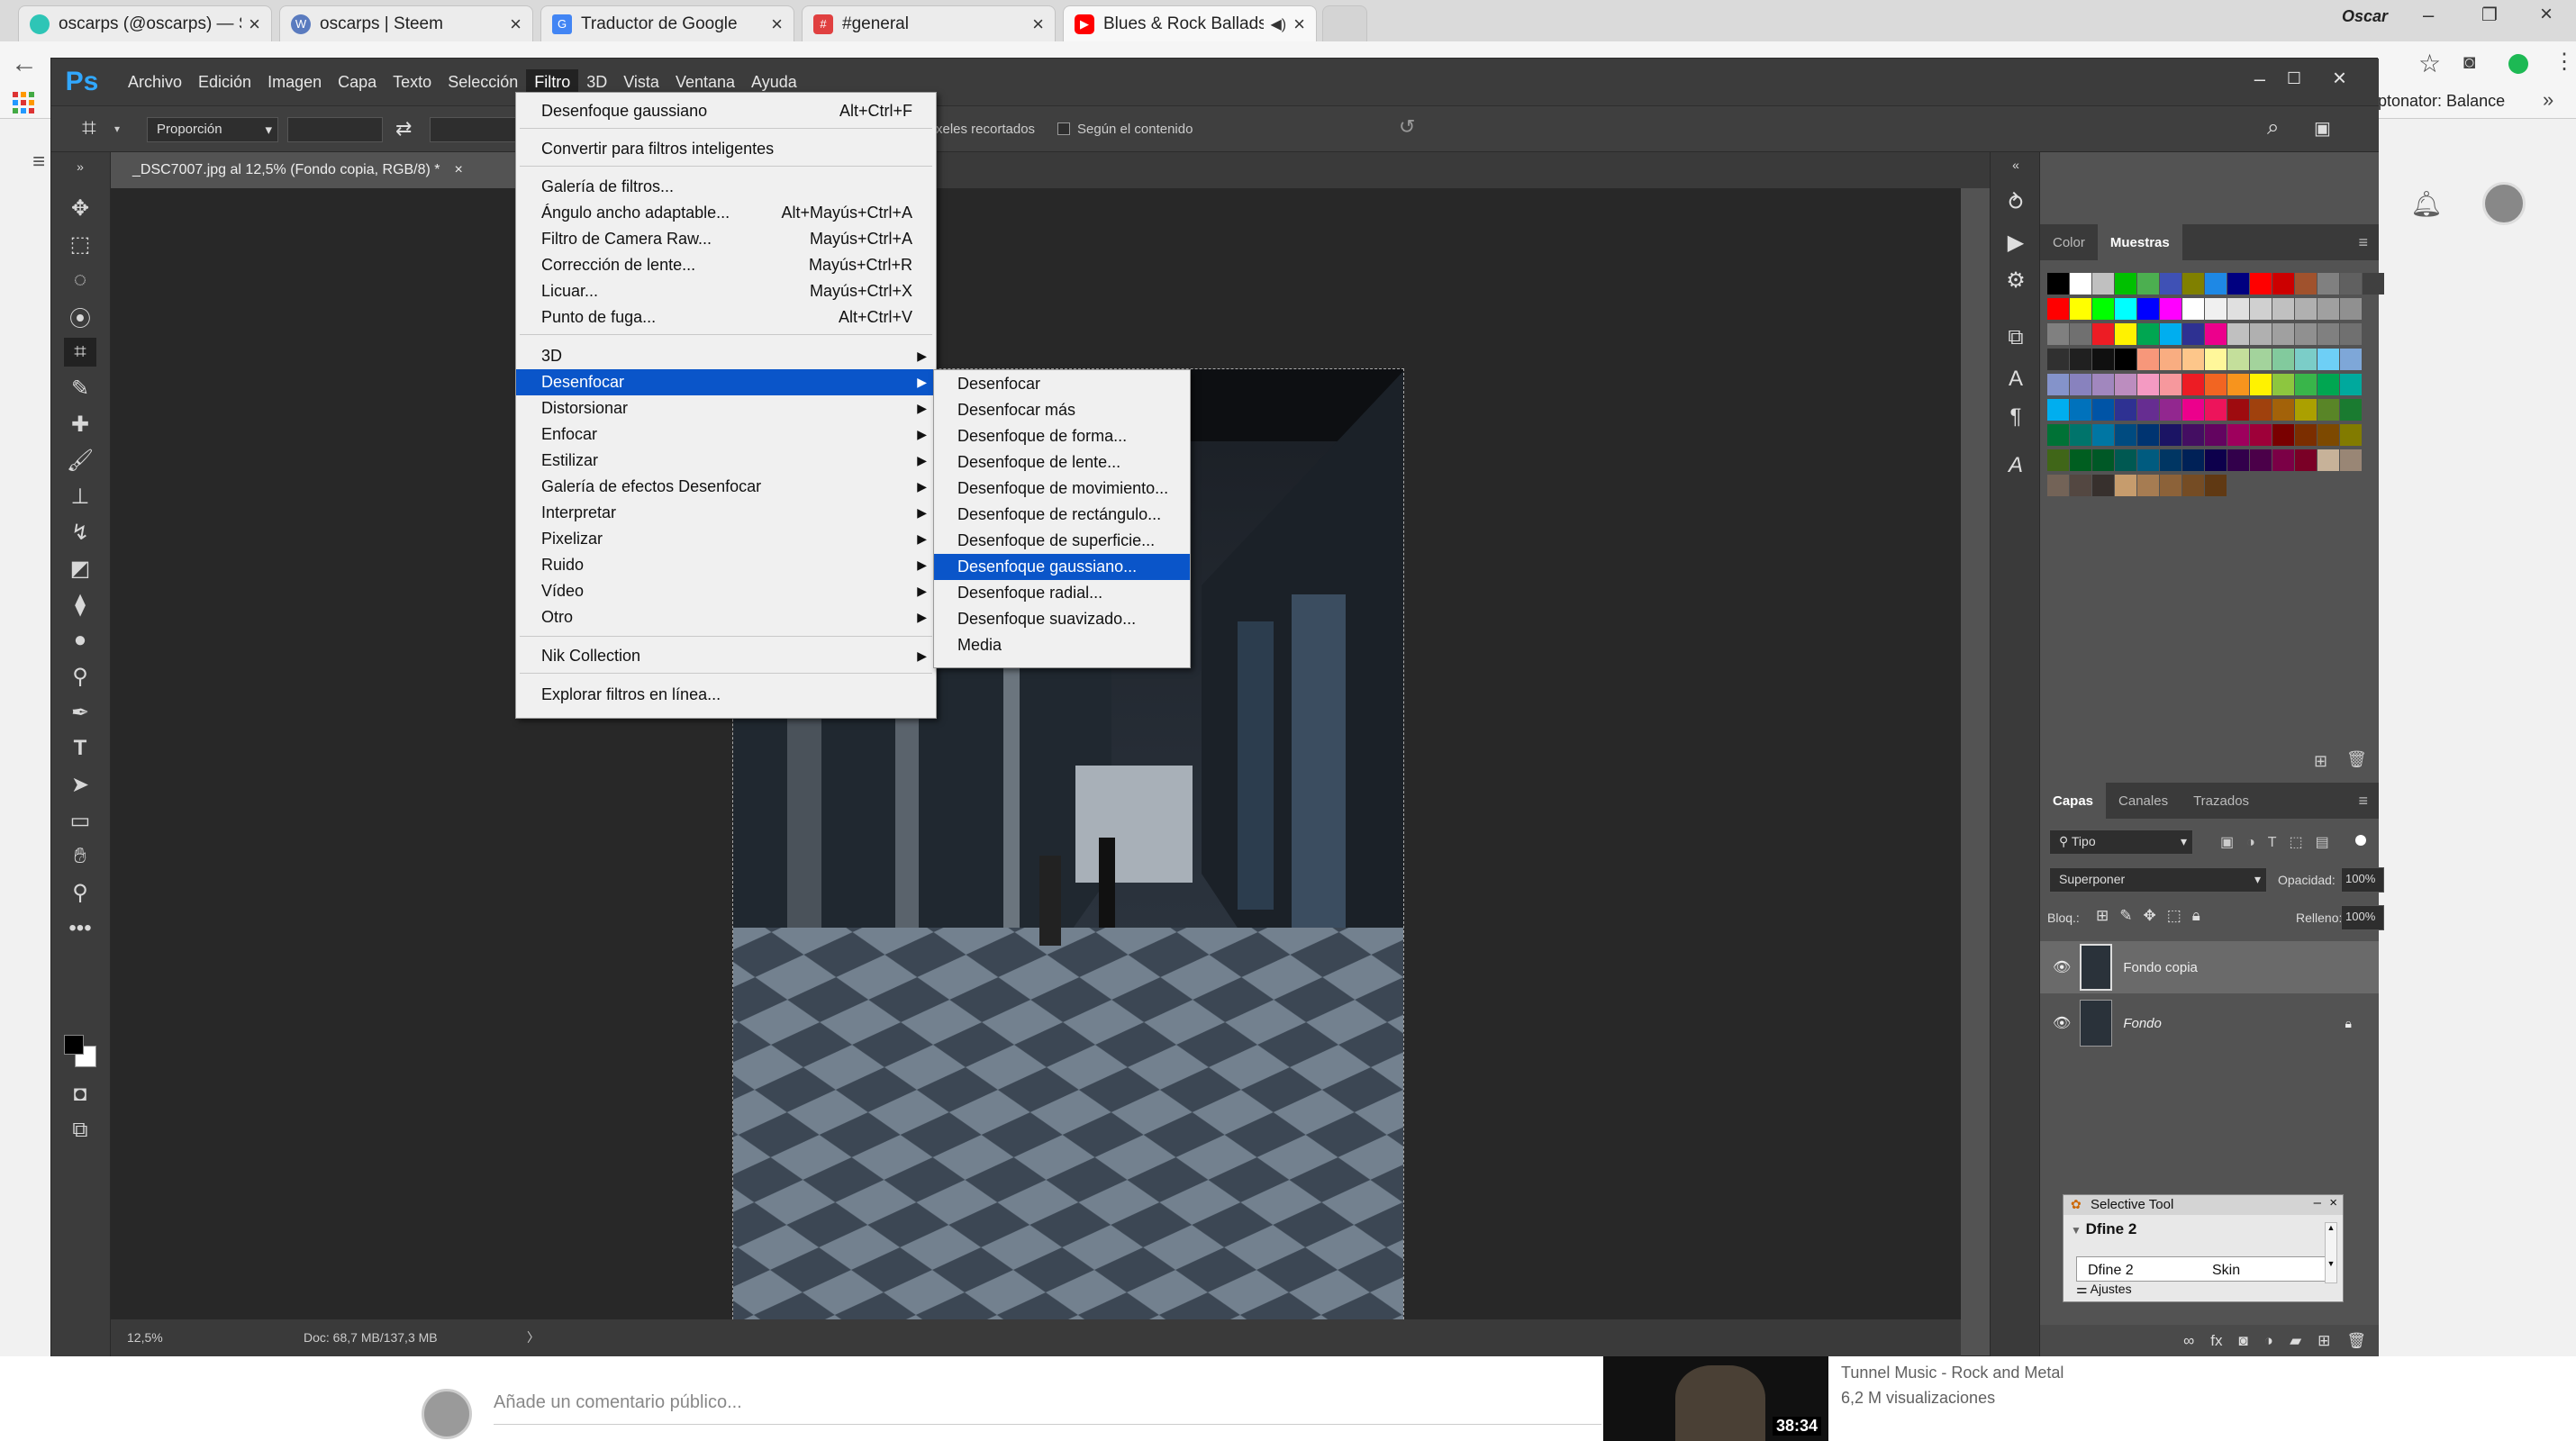 This screenshot has height=1441, width=2576. Describe the element at coordinates (2429, 63) in the screenshot. I see `bookmark-star-icon: ☆` at that location.